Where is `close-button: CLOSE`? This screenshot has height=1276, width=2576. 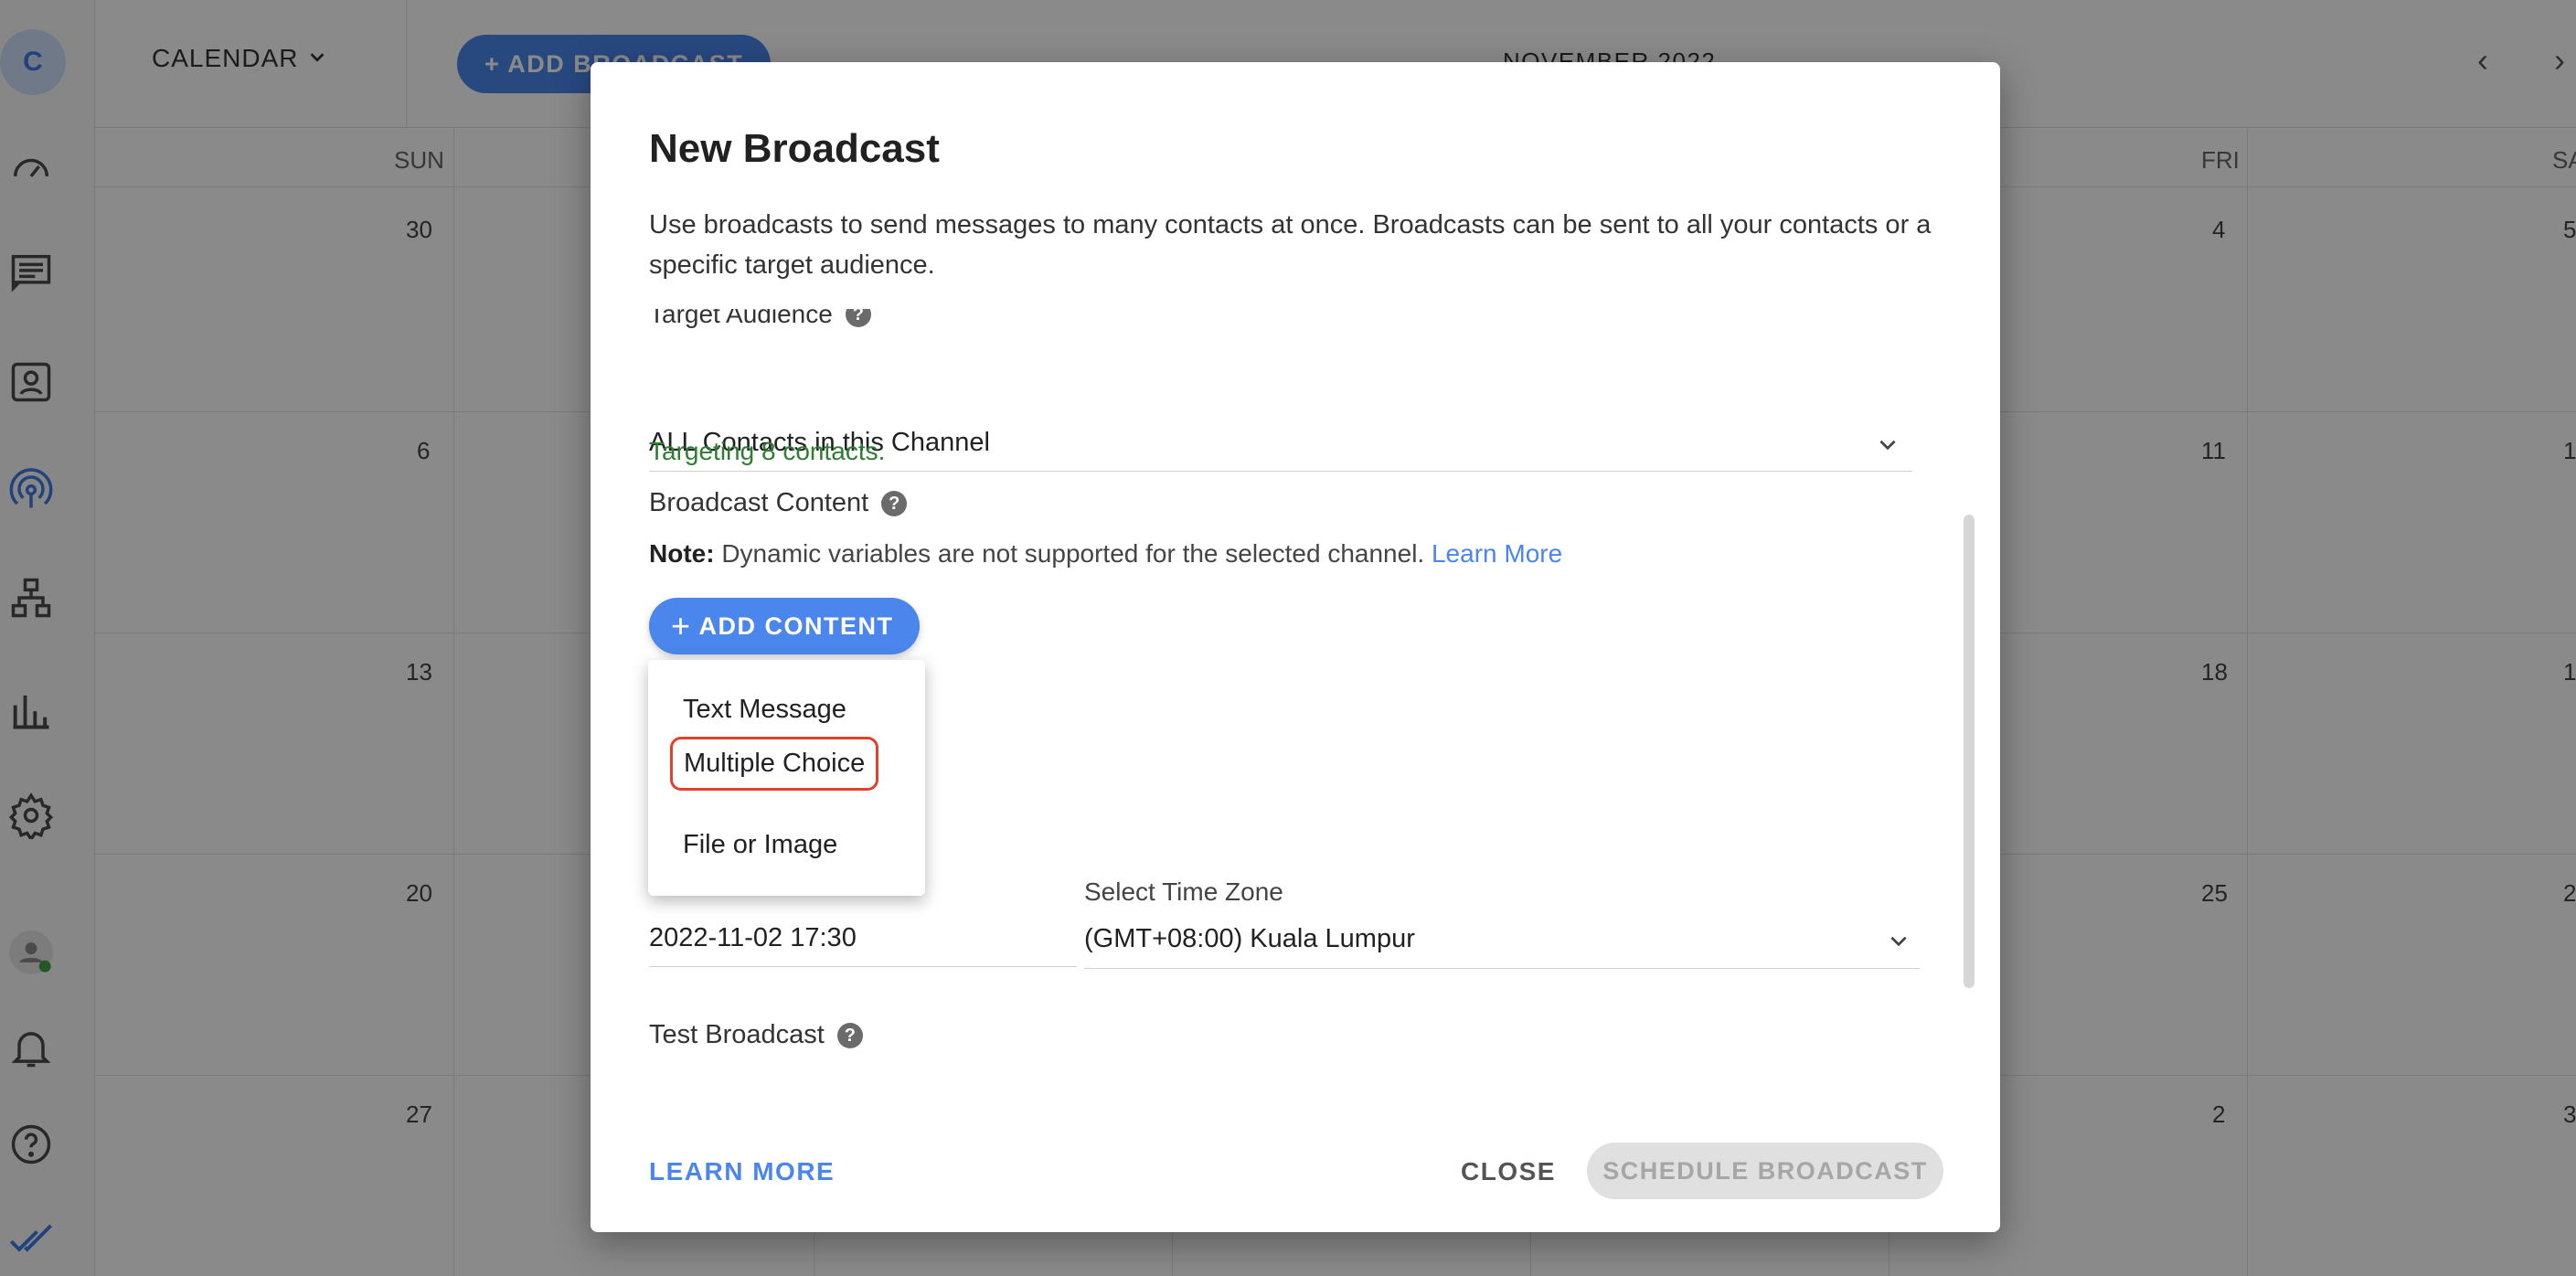
close-button: CLOSE is located at coordinates (1508, 1171).